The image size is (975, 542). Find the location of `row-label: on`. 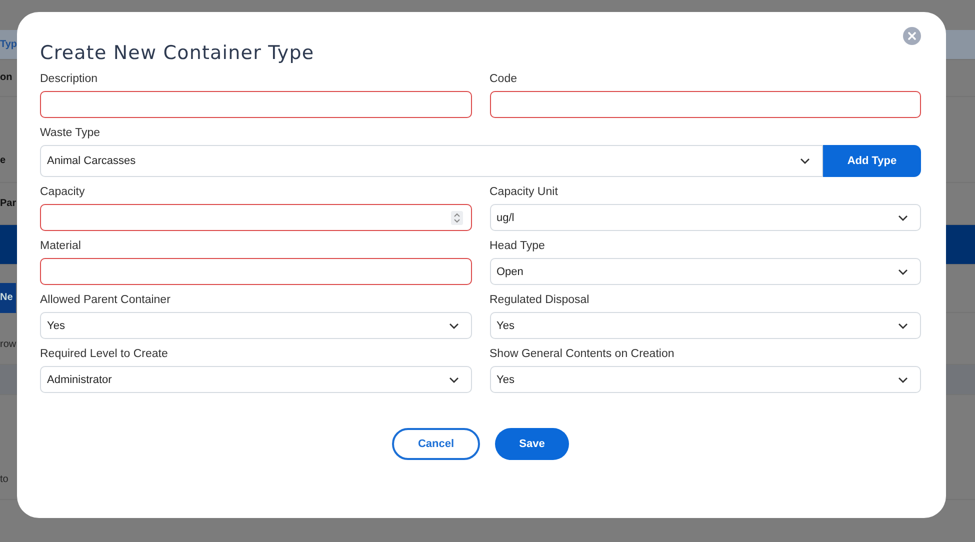

row-label: on is located at coordinates (6, 78).